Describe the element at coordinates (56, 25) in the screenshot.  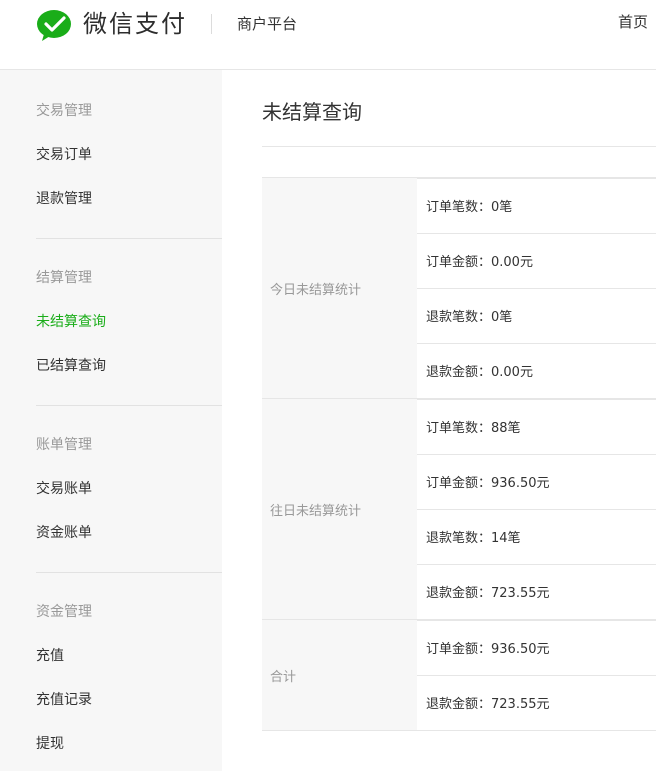
I see `wechat-logo-icon` at that location.